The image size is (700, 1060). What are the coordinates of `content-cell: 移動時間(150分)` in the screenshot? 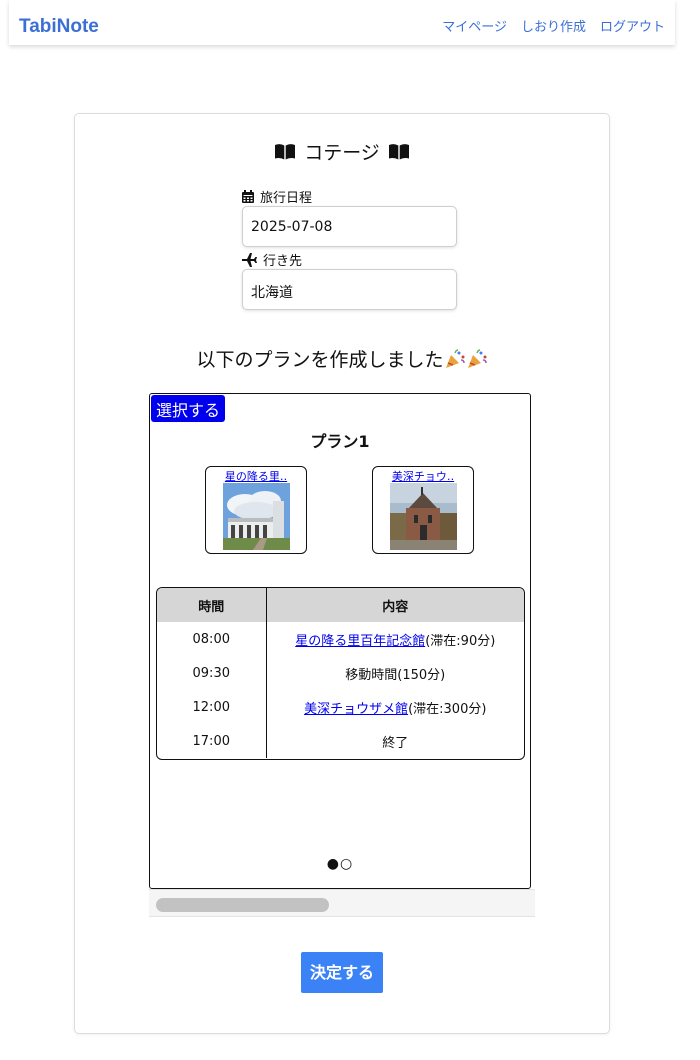 It's located at (395, 675).